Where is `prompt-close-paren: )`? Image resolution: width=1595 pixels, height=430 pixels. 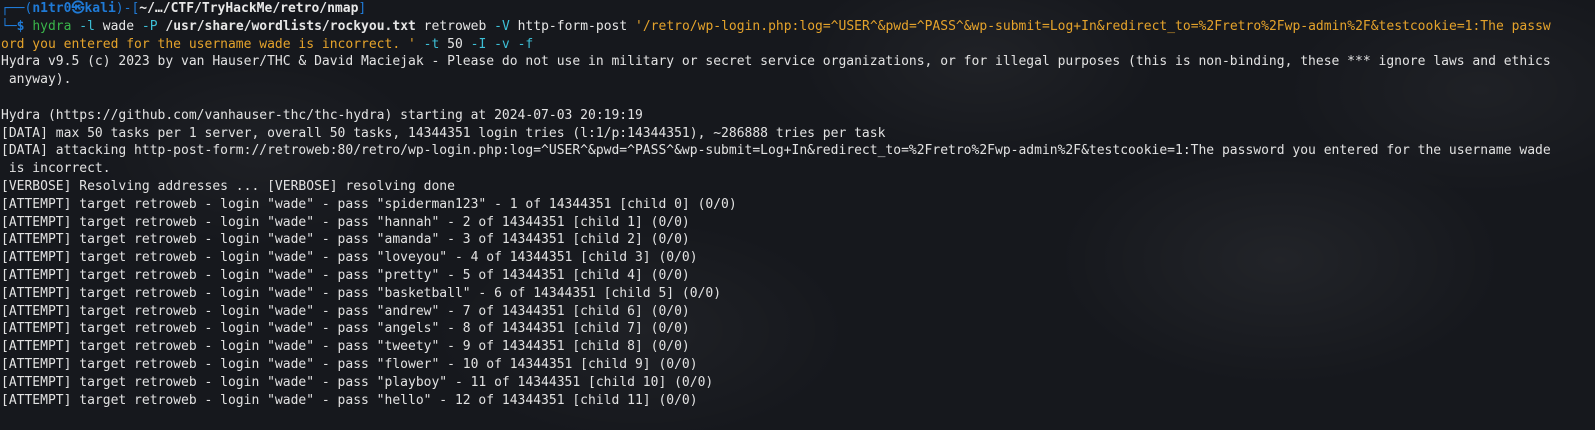
prompt-close-paren: ) is located at coordinates (119, 8).